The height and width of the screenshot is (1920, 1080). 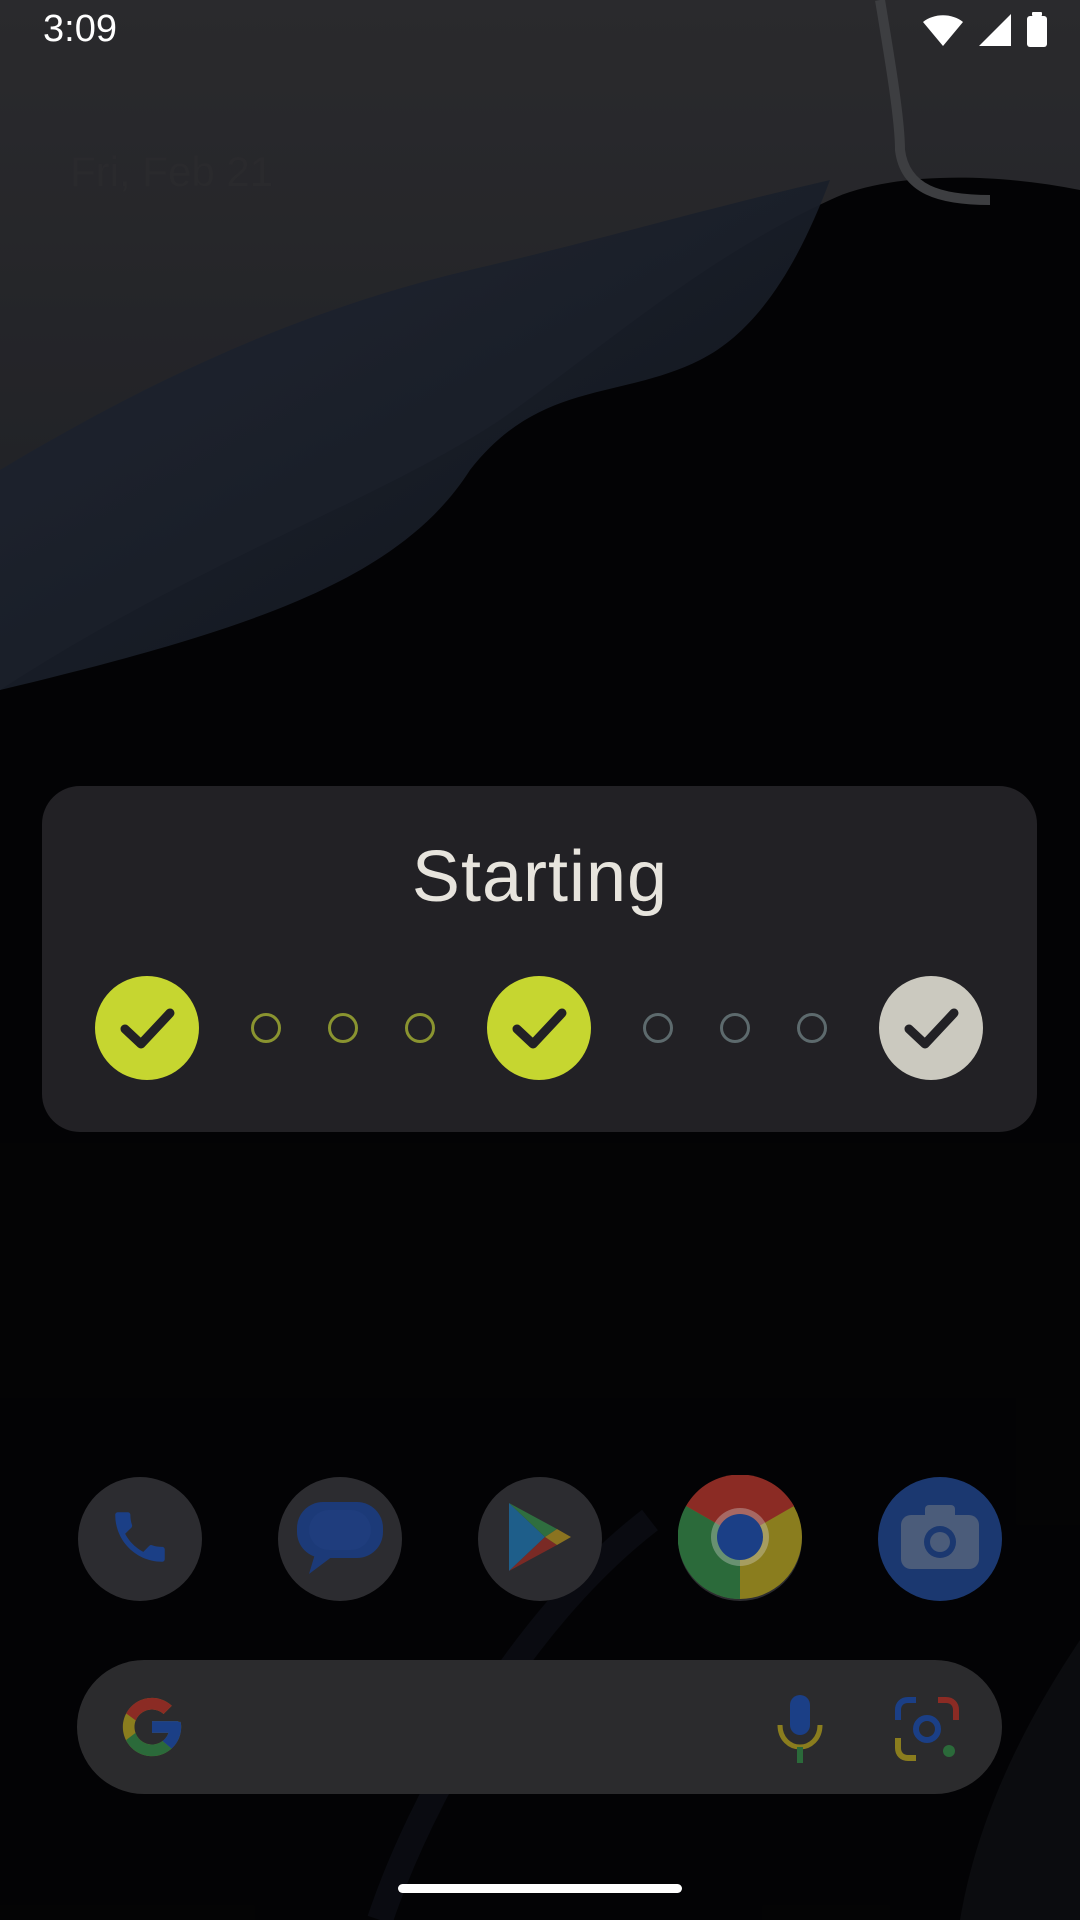 I want to click on phone-app-button, so click(x=140, y=1539).